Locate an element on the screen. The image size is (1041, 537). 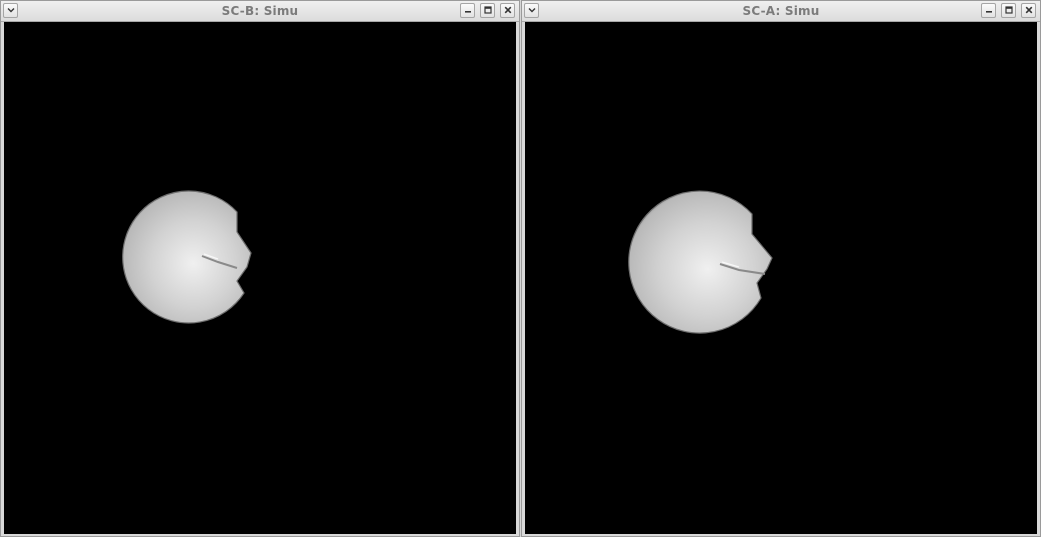
titlebar: SC-B: Simu is located at coordinates (260, 11).